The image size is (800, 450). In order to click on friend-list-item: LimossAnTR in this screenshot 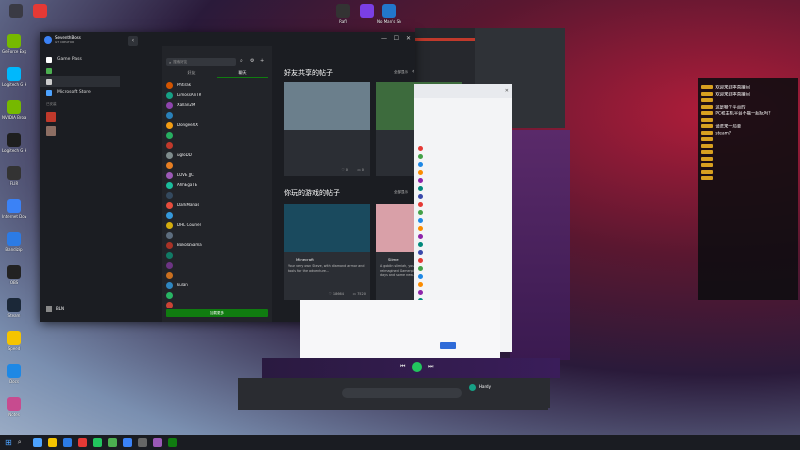, I will do `click(217, 95)`.